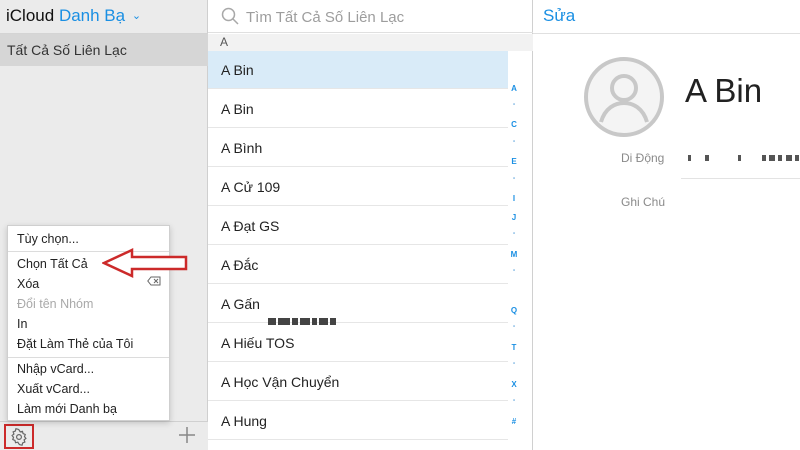  I want to click on annotation-arrow-icon, so click(145, 263).